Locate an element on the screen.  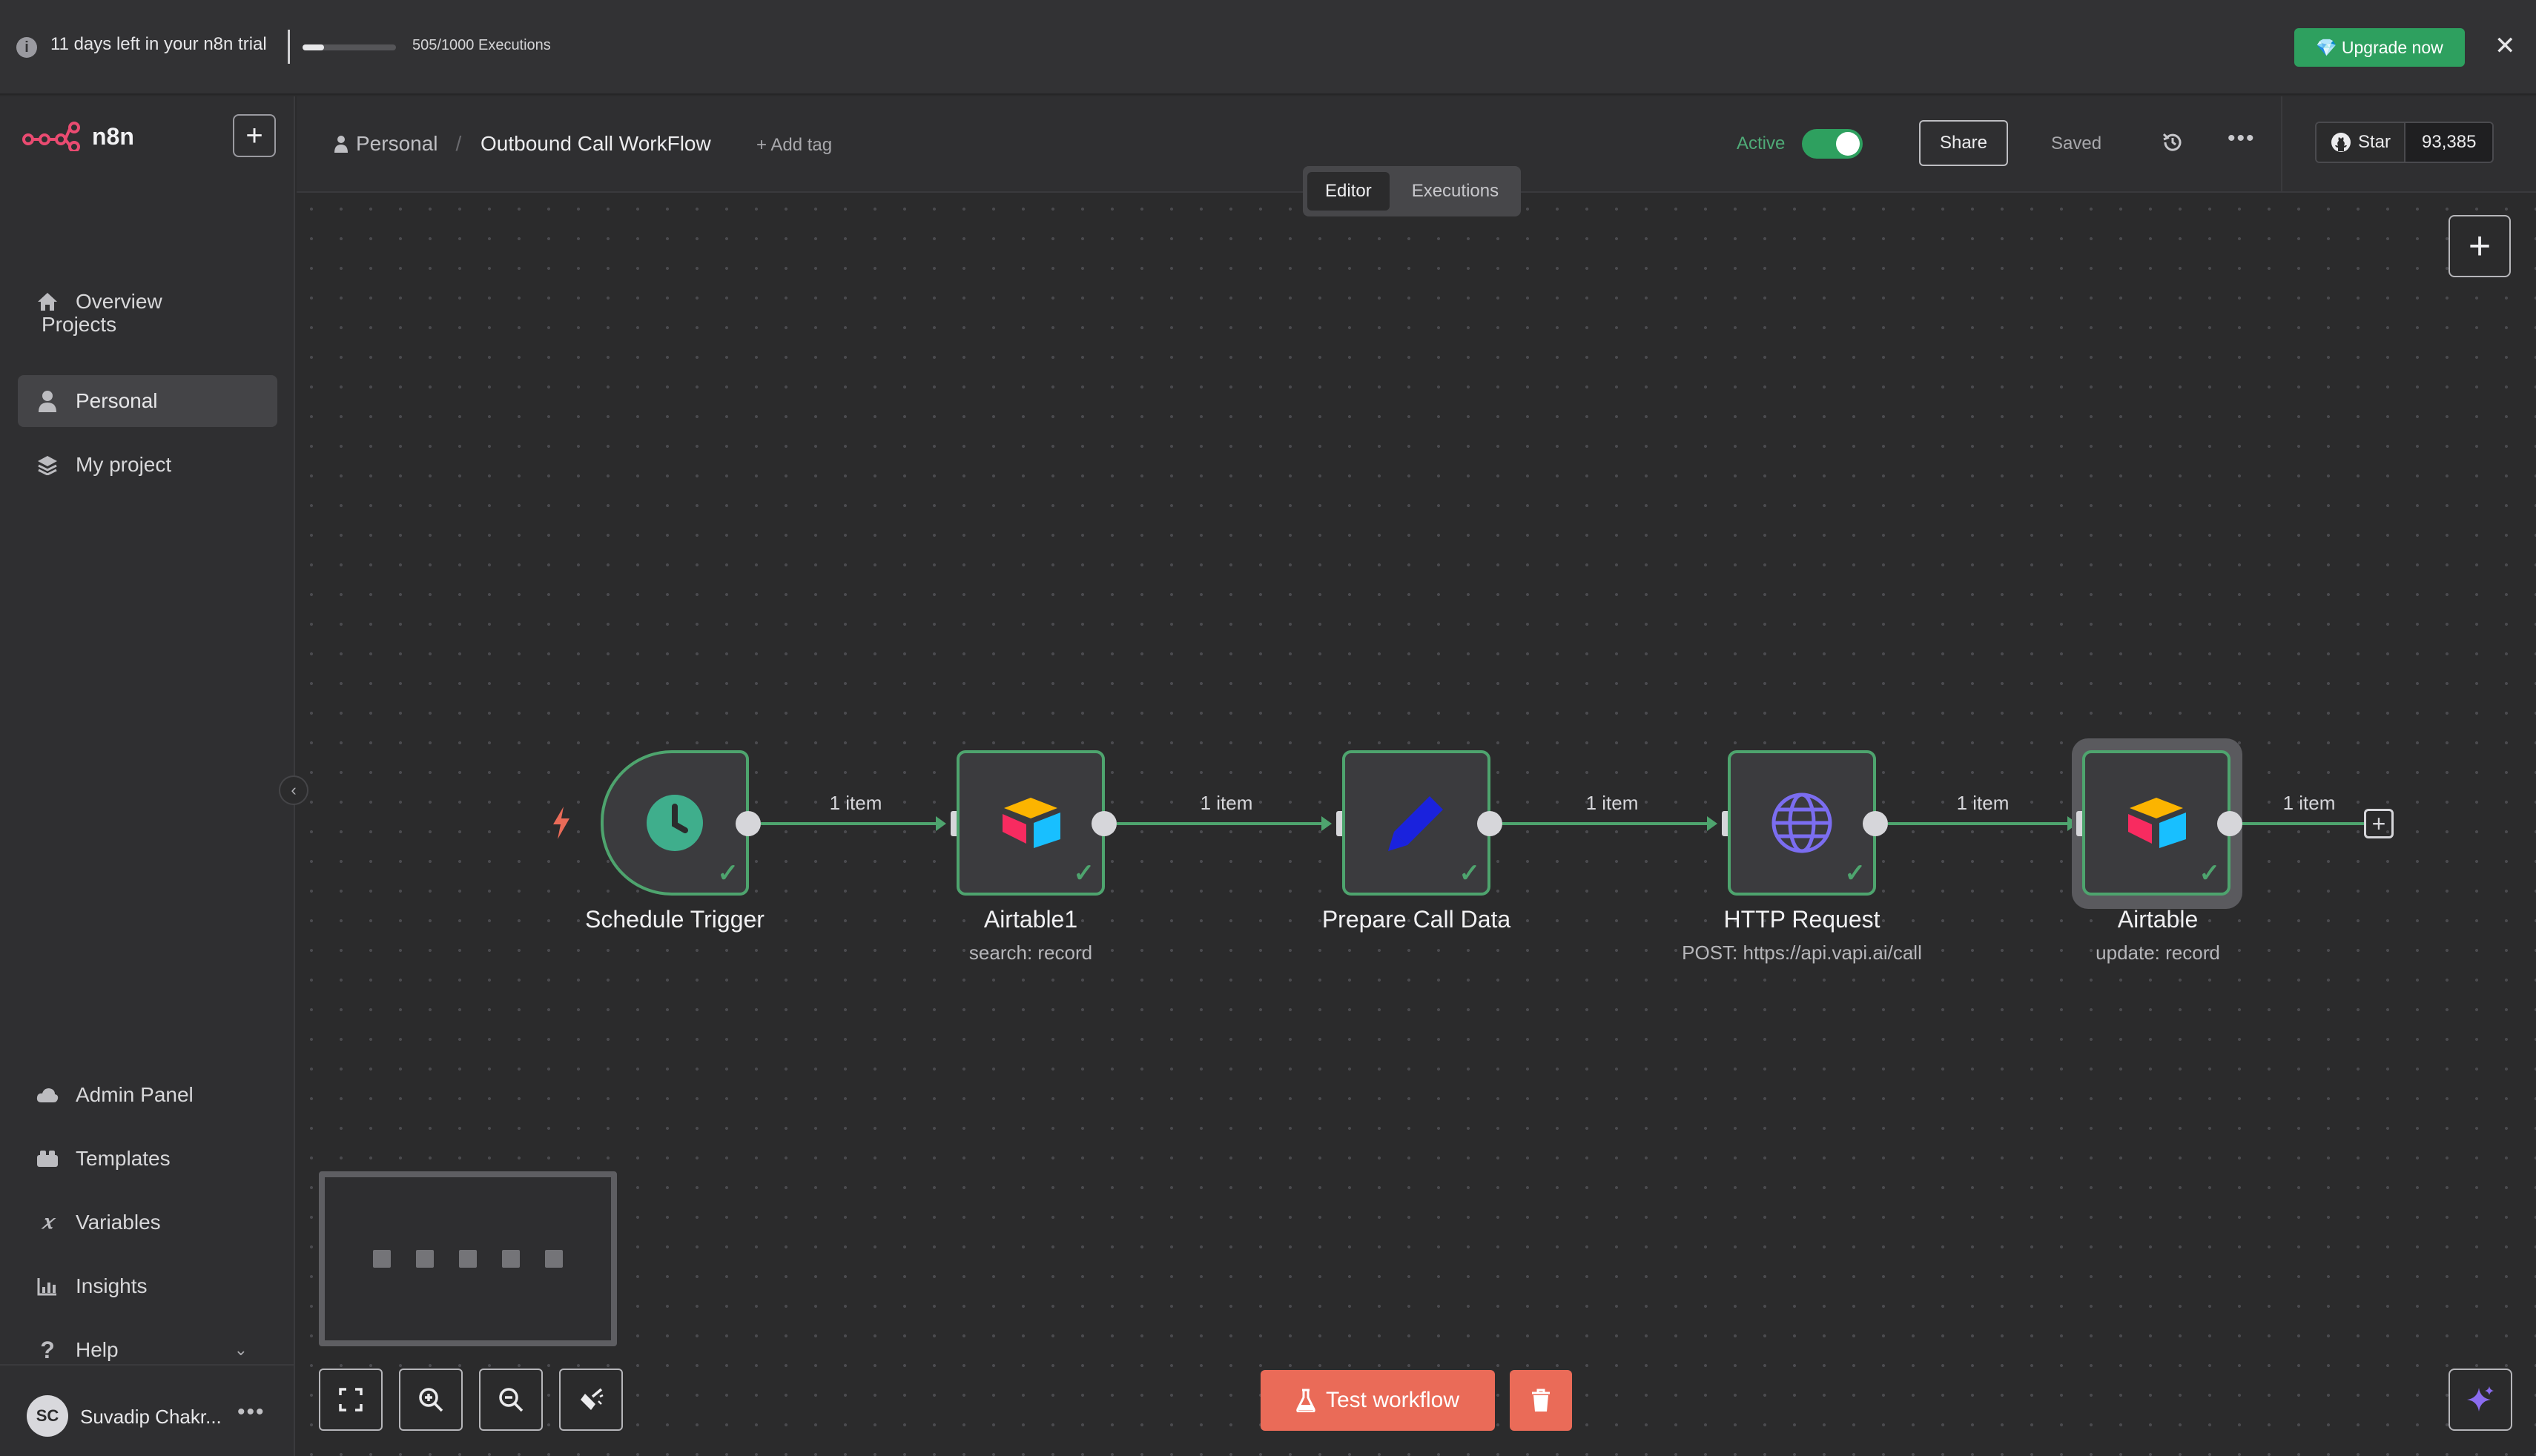
templates-icon is located at coordinates (48, 1159).